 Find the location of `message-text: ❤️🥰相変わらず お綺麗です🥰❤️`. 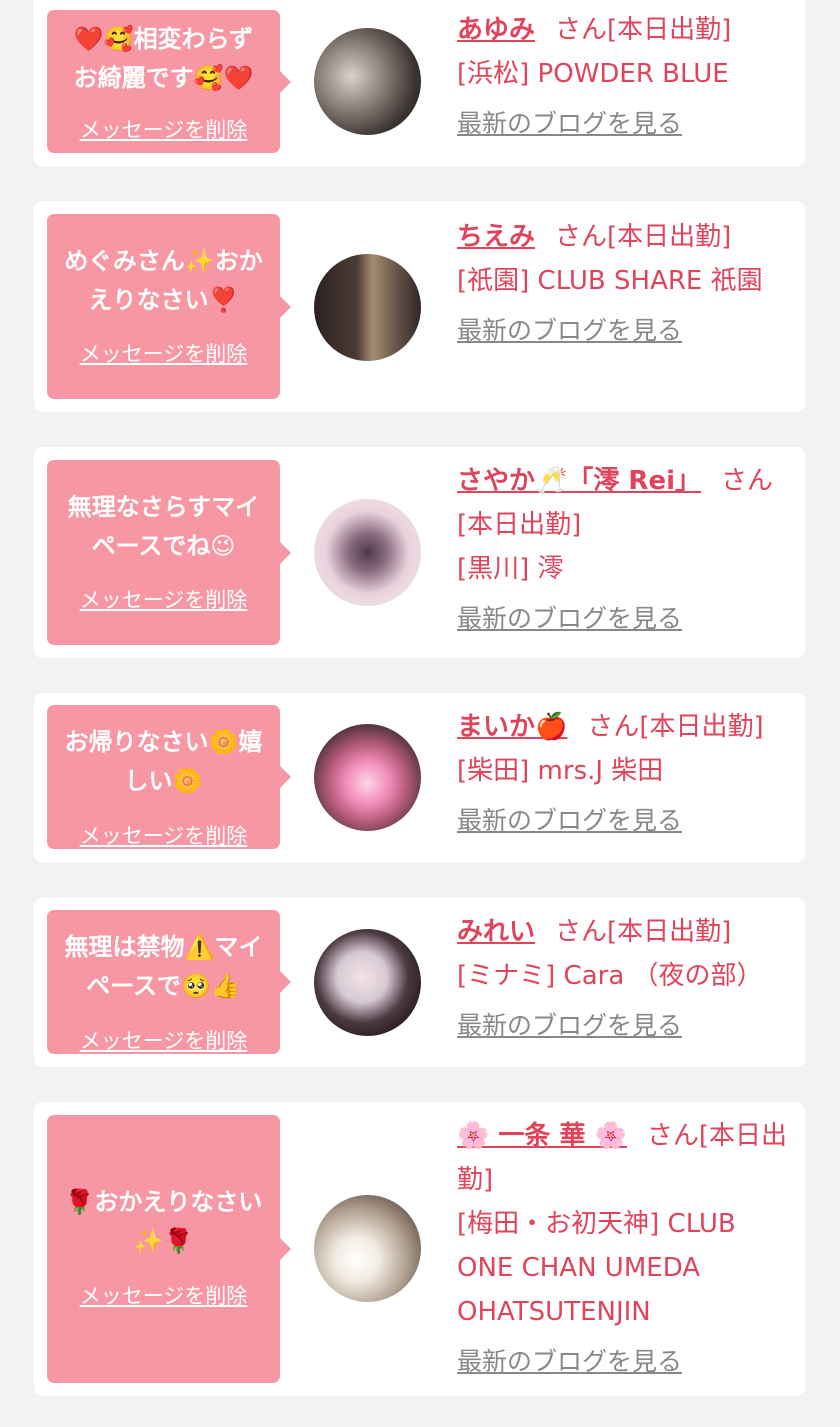

message-text: ❤️🥰相変わらず お綺麗です🥰❤️ is located at coordinates (163, 58).